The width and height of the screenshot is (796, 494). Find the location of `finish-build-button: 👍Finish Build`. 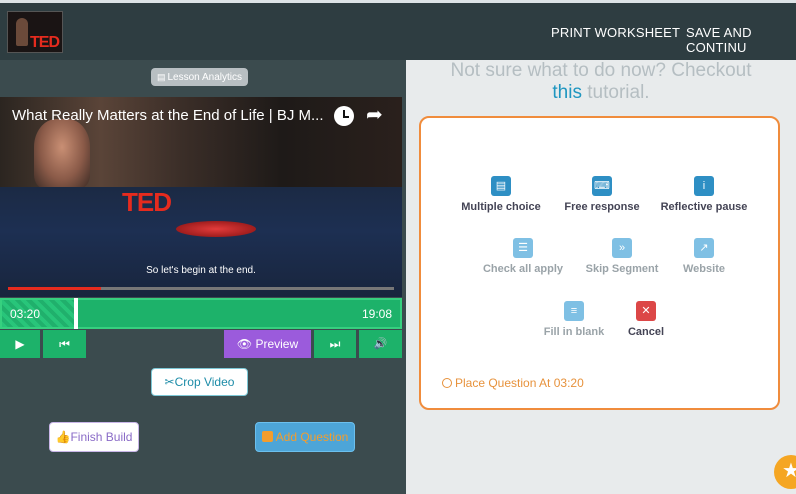

finish-build-button: 👍Finish Build is located at coordinates (94, 437).